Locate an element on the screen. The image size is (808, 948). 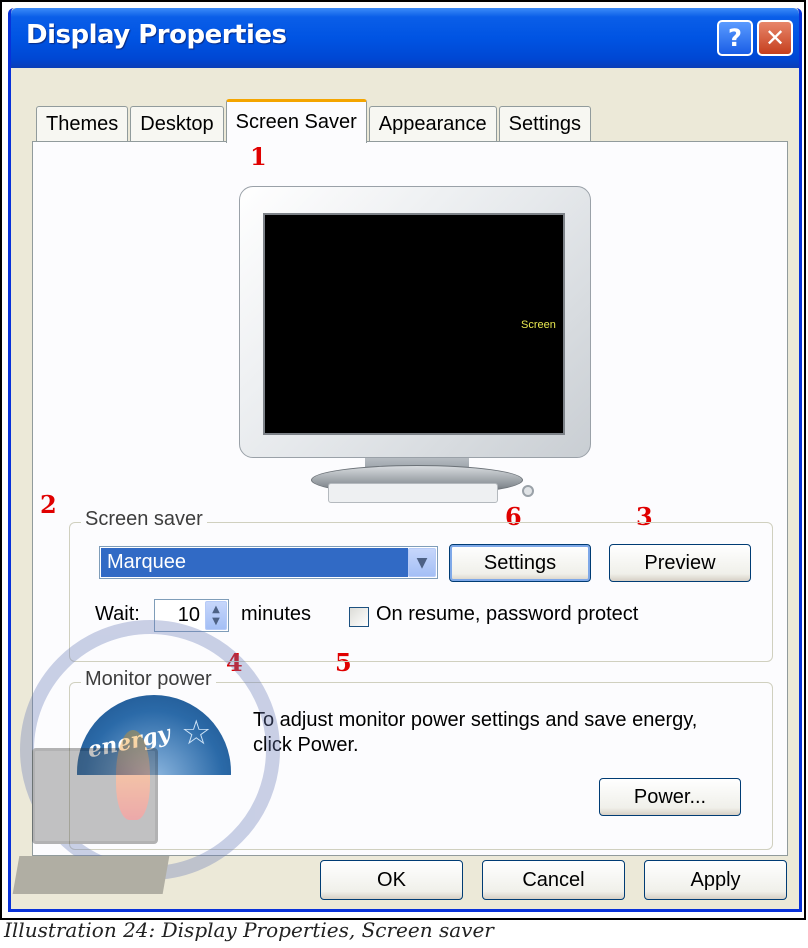
wait-label: Wait: is located at coordinates (117, 614).